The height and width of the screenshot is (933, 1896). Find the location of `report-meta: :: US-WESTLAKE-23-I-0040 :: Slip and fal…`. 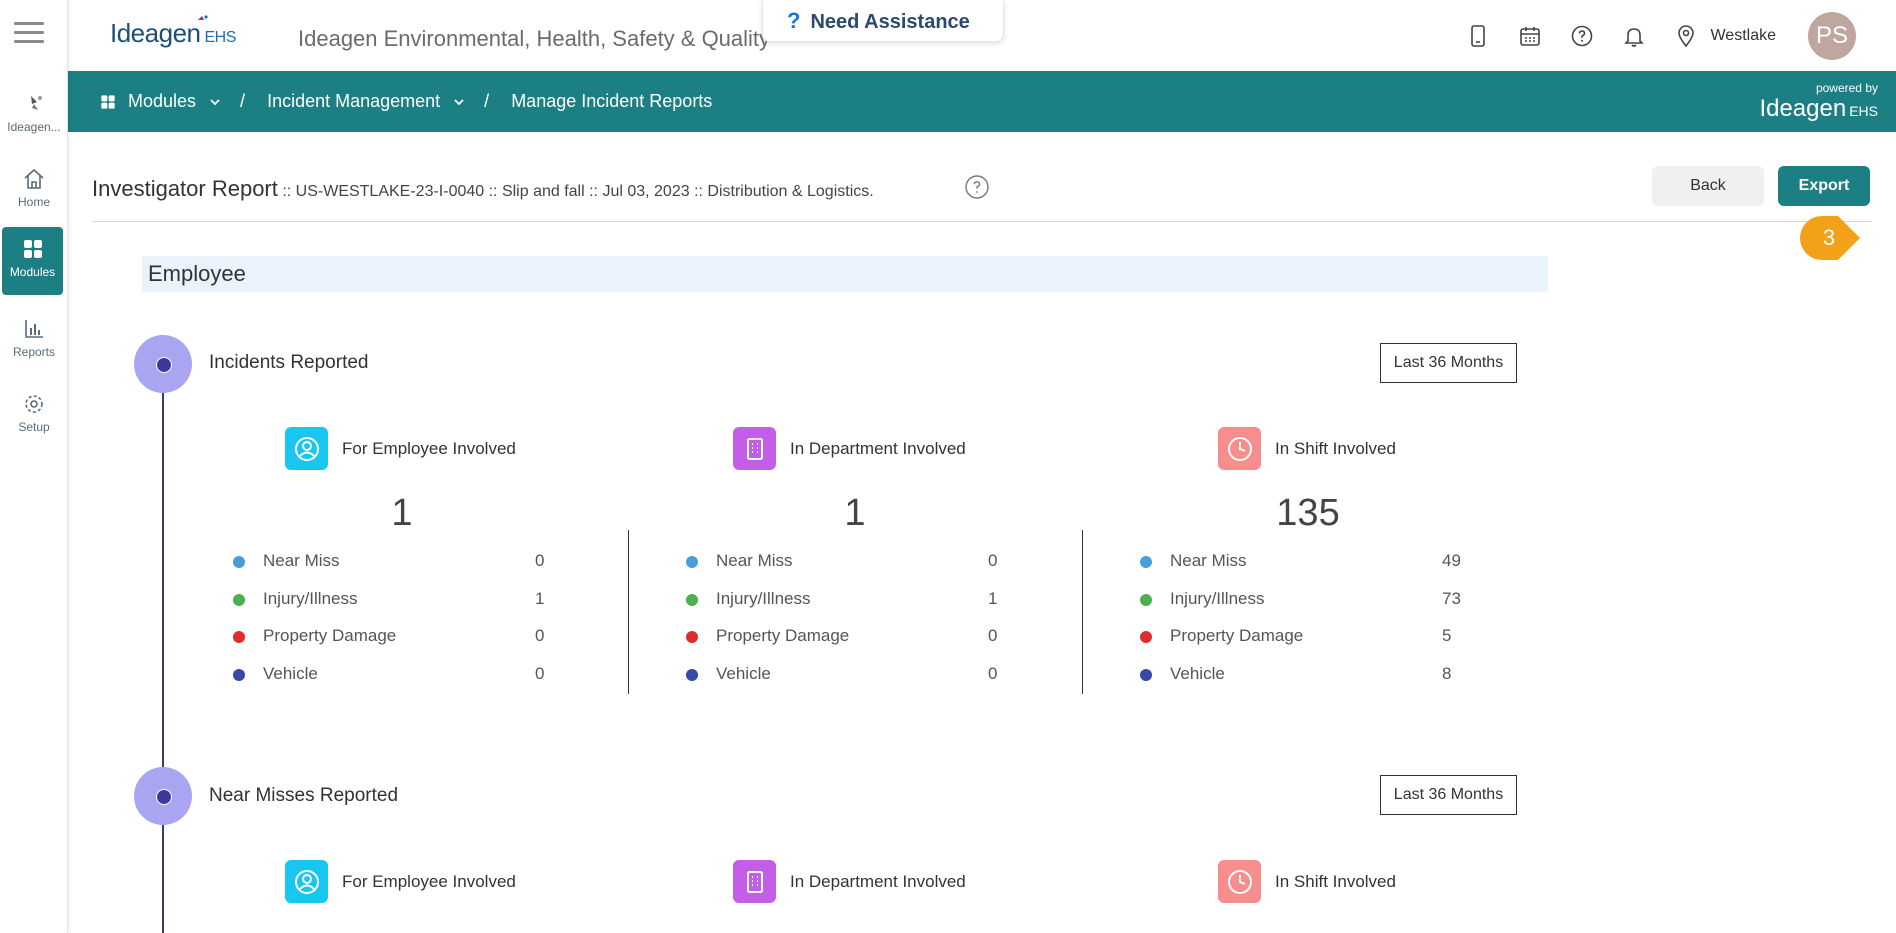

report-meta: :: US-WESTLAKE-23-I-0040 :: Slip and fal… is located at coordinates (575, 191).